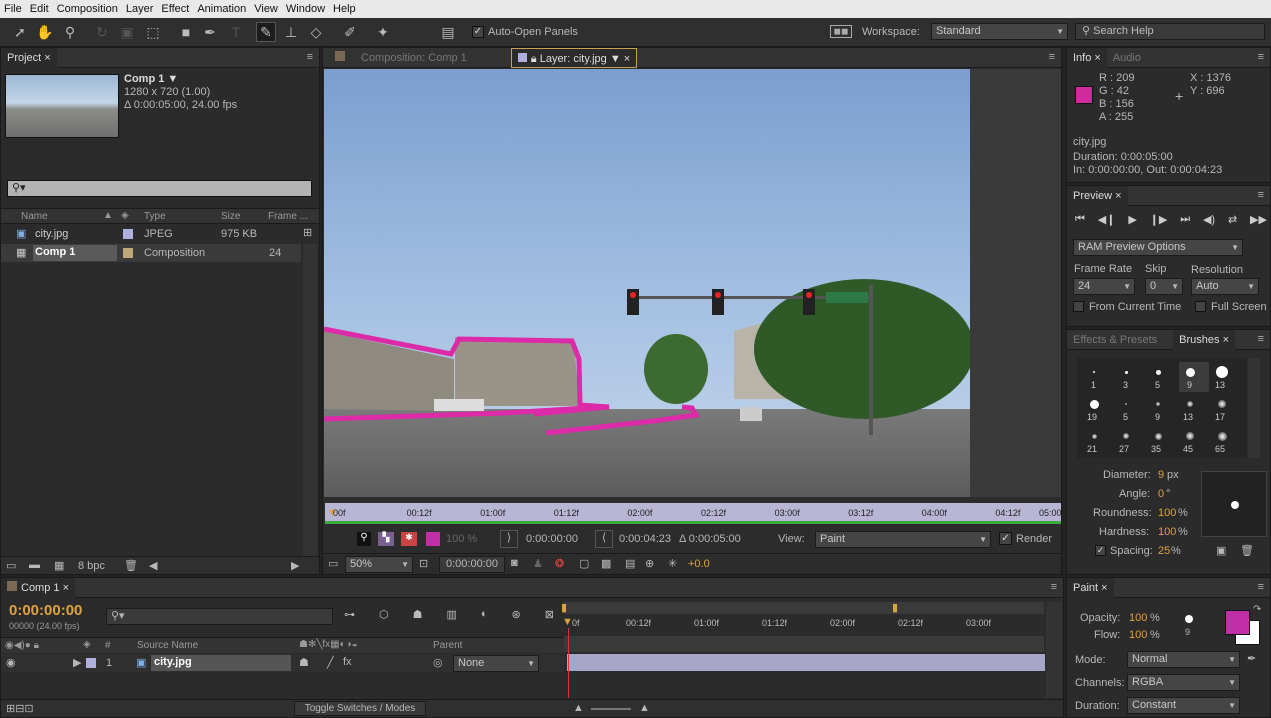 The height and width of the screenshot is (718, 1271). I want to click on comp-mini-flowchart-icon: ⊶, so click(349, 617).